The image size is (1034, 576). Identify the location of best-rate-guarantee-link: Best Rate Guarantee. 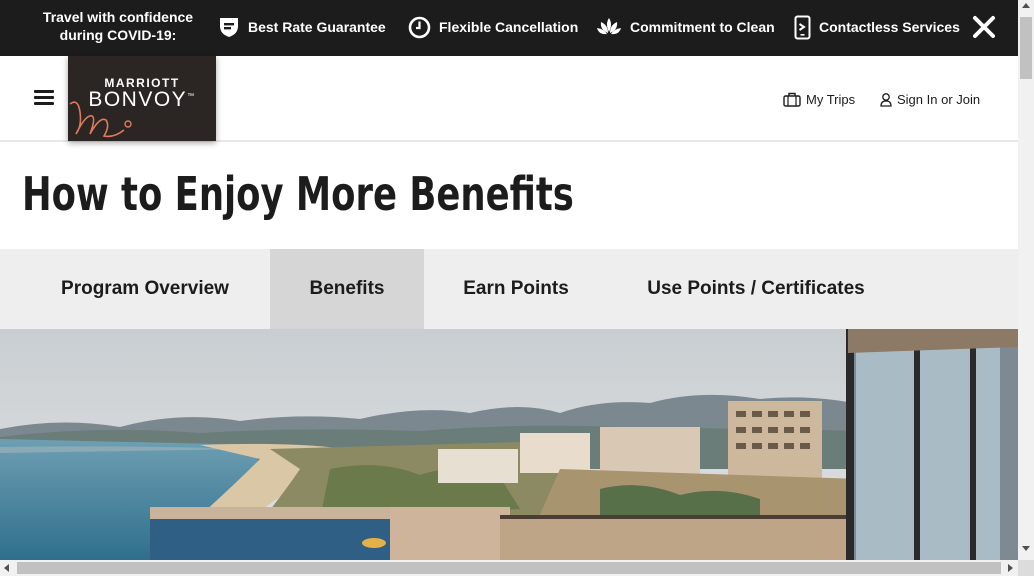
(302, 27).